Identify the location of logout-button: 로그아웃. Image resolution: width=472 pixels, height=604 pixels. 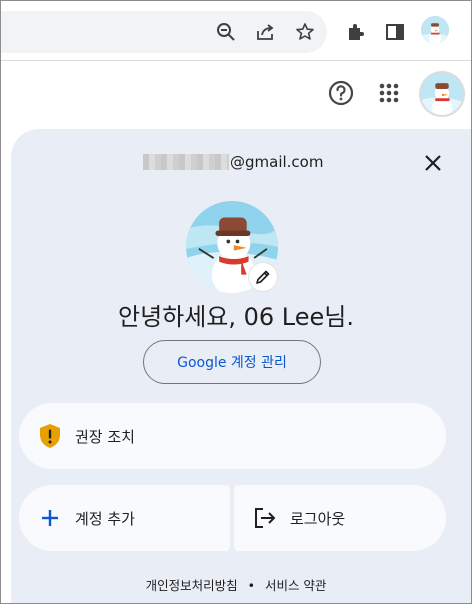
(340, 518).